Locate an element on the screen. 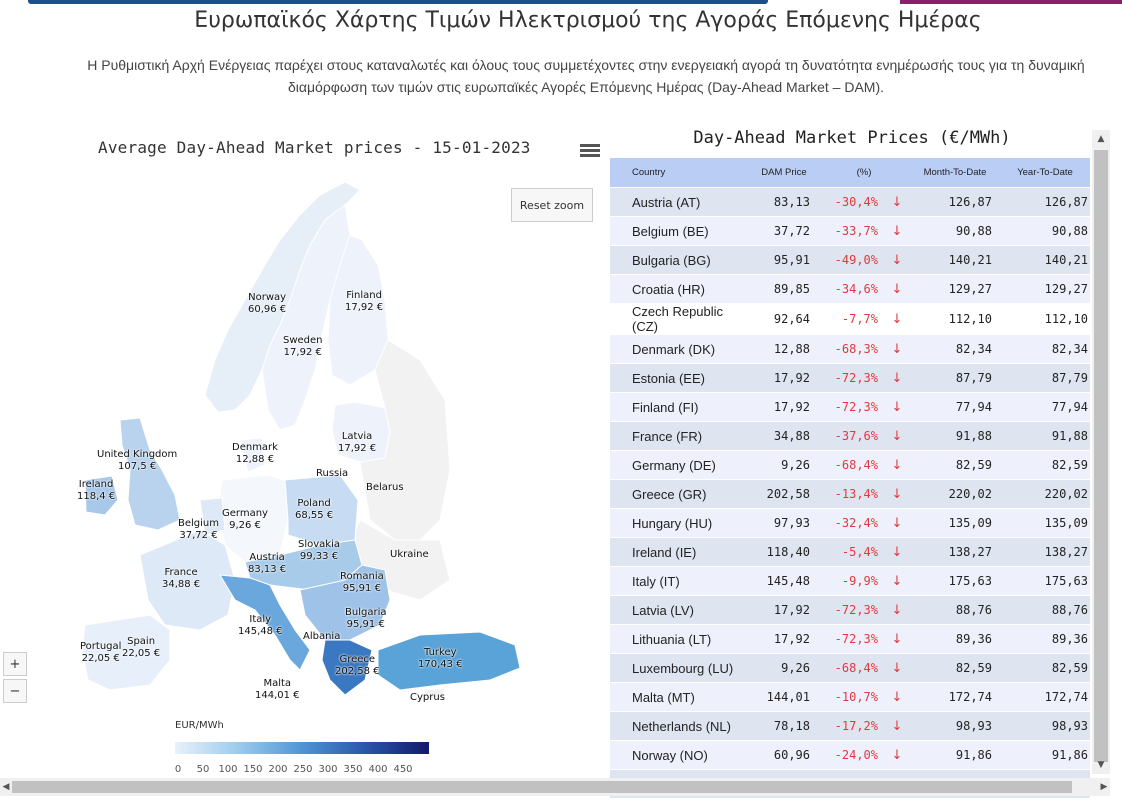 The image size is (1122, 804). legend-tick-label: 400 is located at coordinates (378, 769).